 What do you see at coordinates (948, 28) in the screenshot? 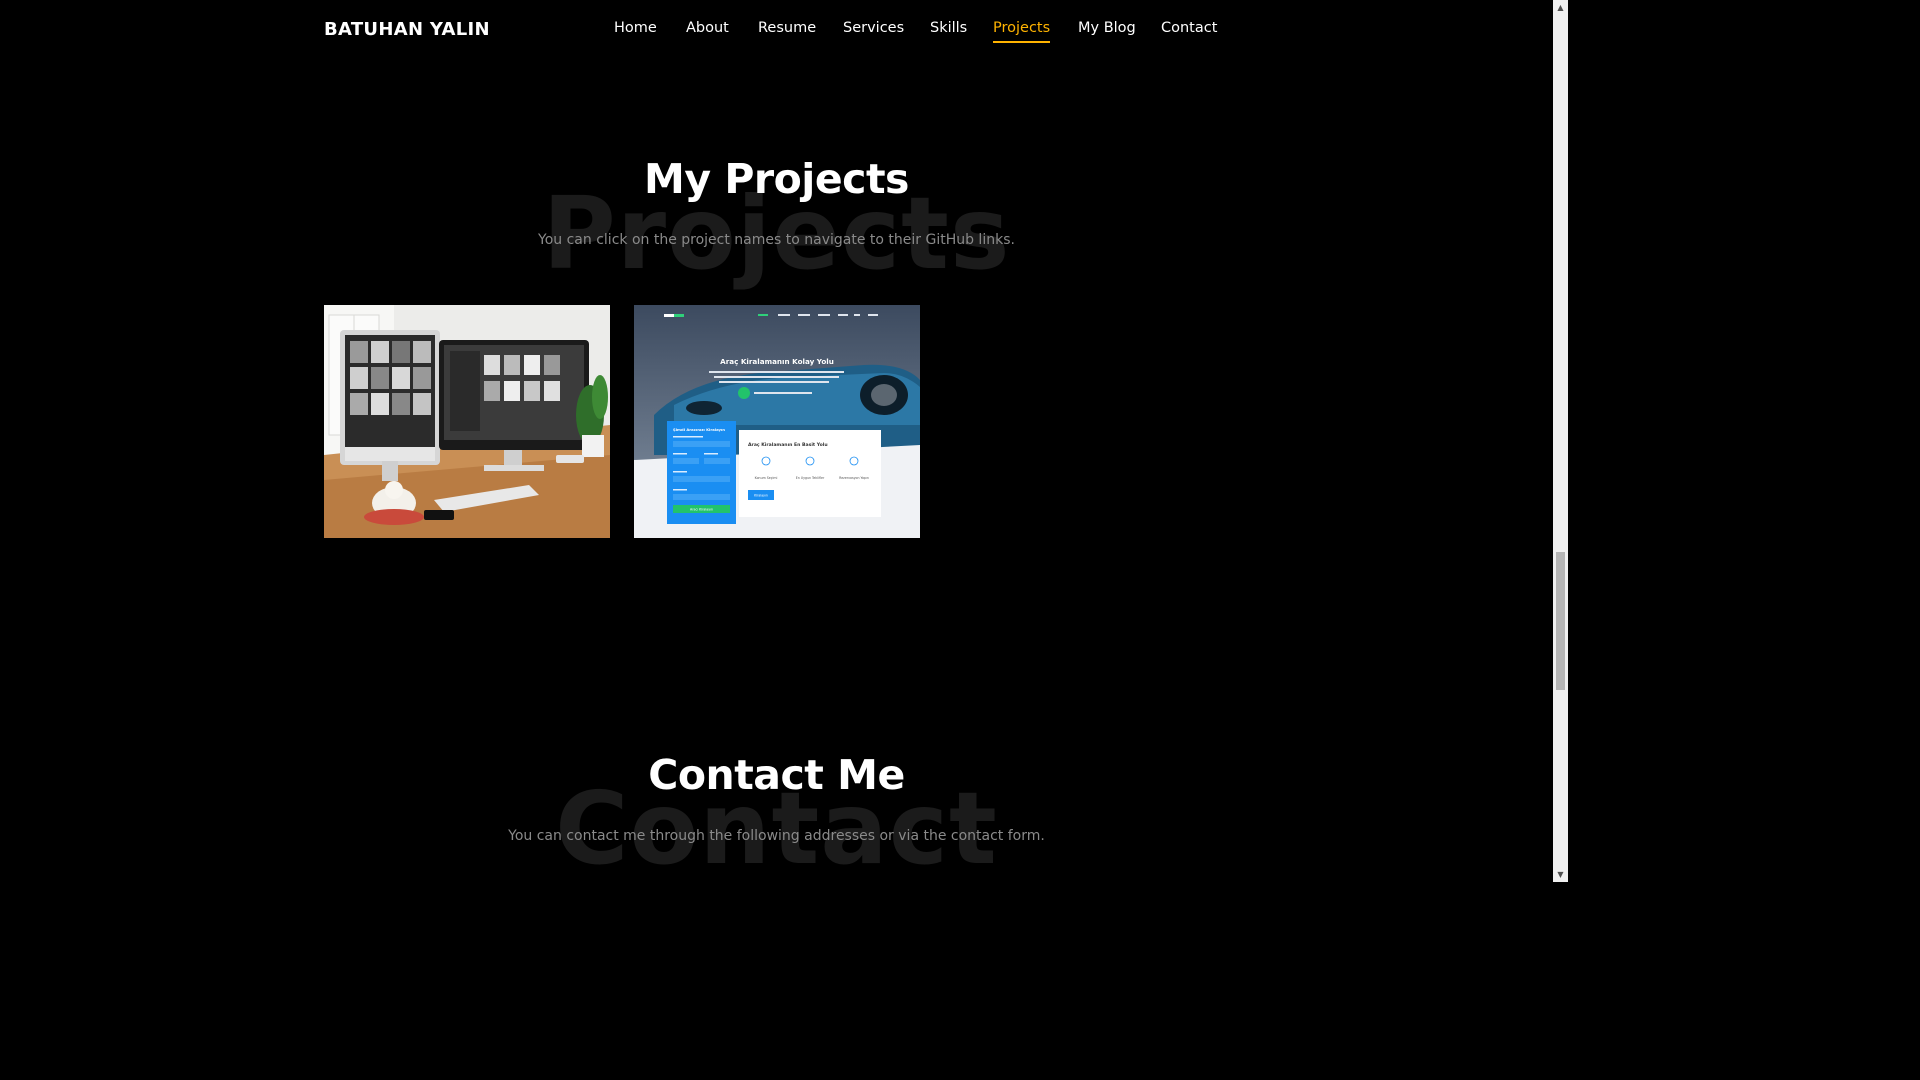
I see `nav-item-skills: Skills` at bounding box center [948, 28].